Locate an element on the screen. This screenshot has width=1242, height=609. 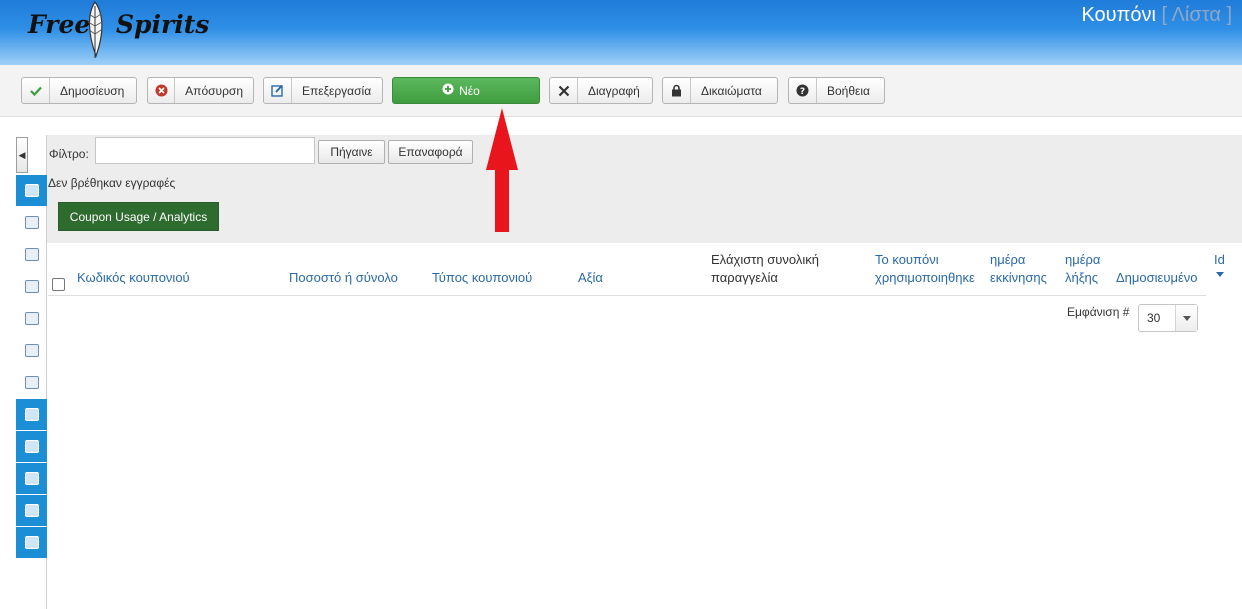
display-limit-select: 30 is located at coordinates (1168, 318).